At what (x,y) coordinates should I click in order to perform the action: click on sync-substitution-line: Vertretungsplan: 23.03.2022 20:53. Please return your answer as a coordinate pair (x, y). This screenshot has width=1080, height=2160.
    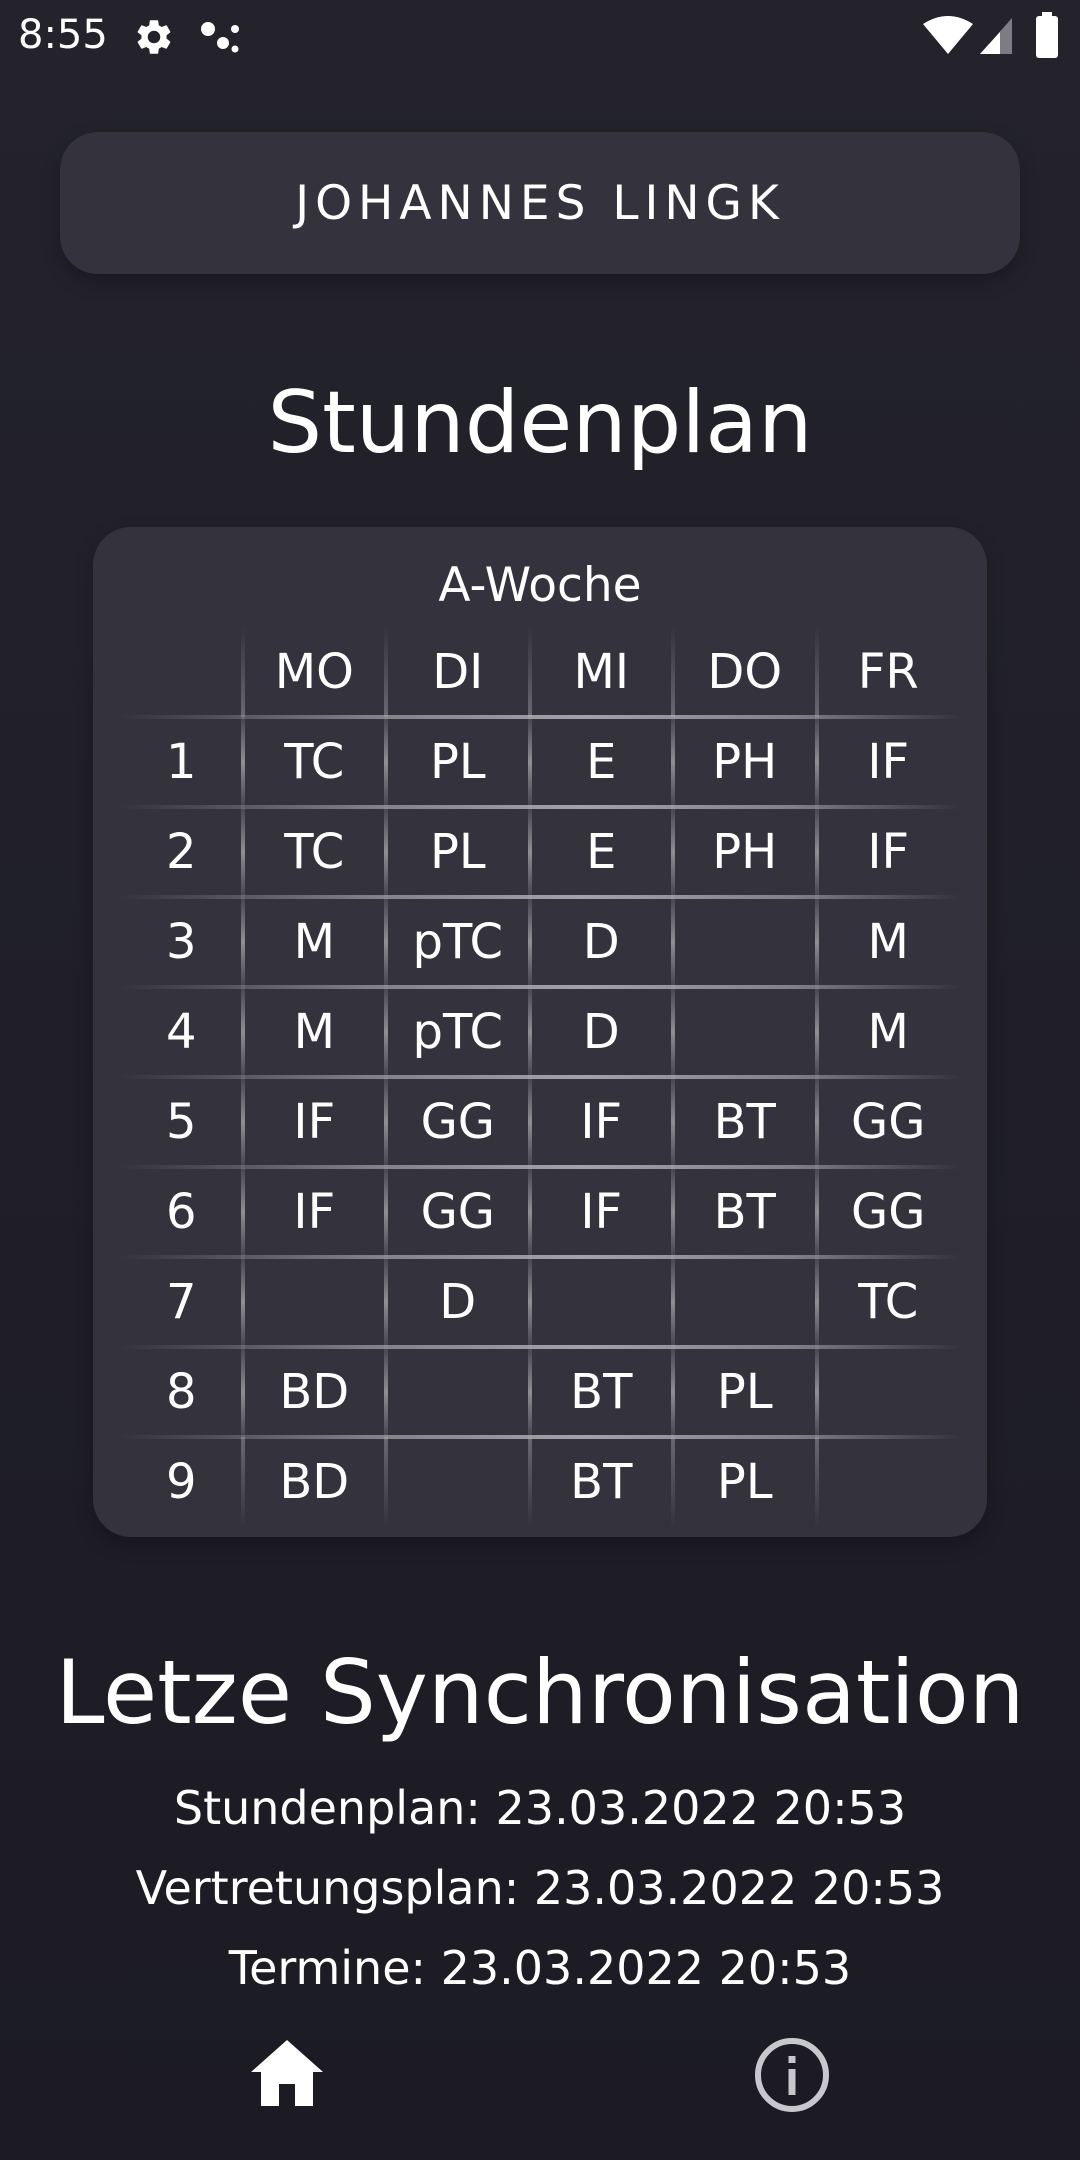
    Looking at the image, I should click on (540, 1888).